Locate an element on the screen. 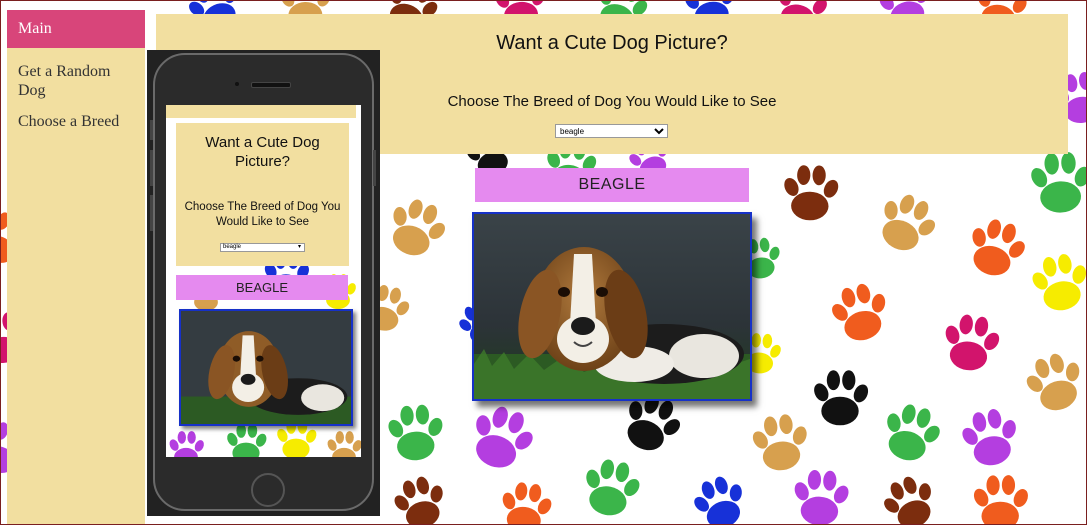 The image size is (1087, 525). sidebar-item-random-dog: Get a Random Dog is located at coordinates (76, 81).